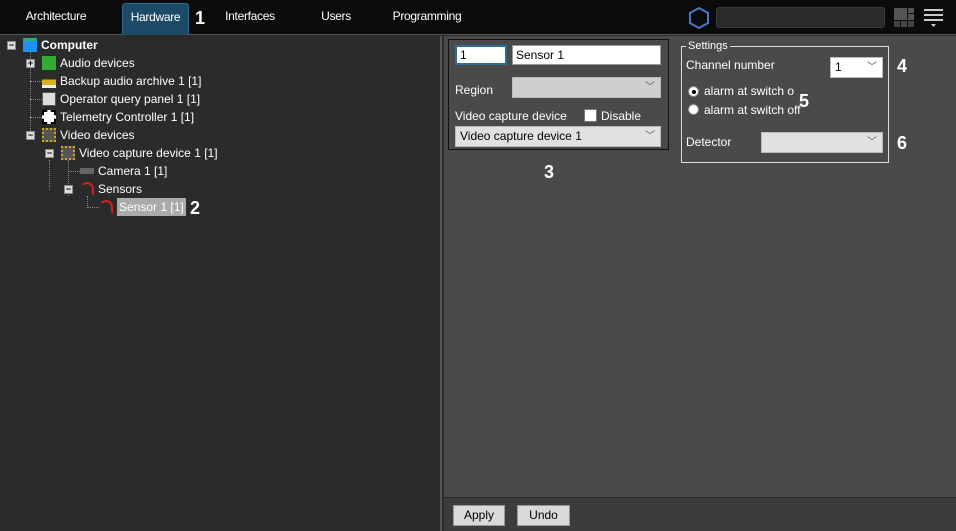 Image resolution: width=956 pixels, height=531 pixels. Describe the element at coordinates (709, 142) in the screenshot. I see `detector-label: Detector` at that location.